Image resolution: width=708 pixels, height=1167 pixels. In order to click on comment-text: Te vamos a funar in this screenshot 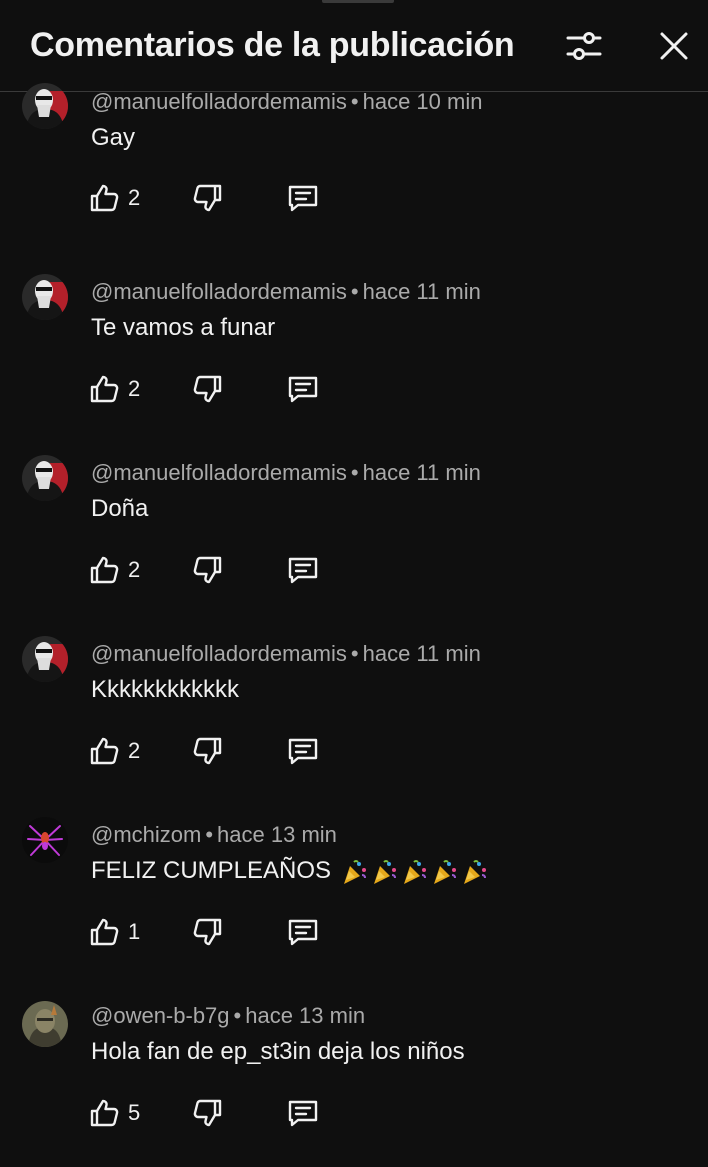, I will do `click(183, 327)`.